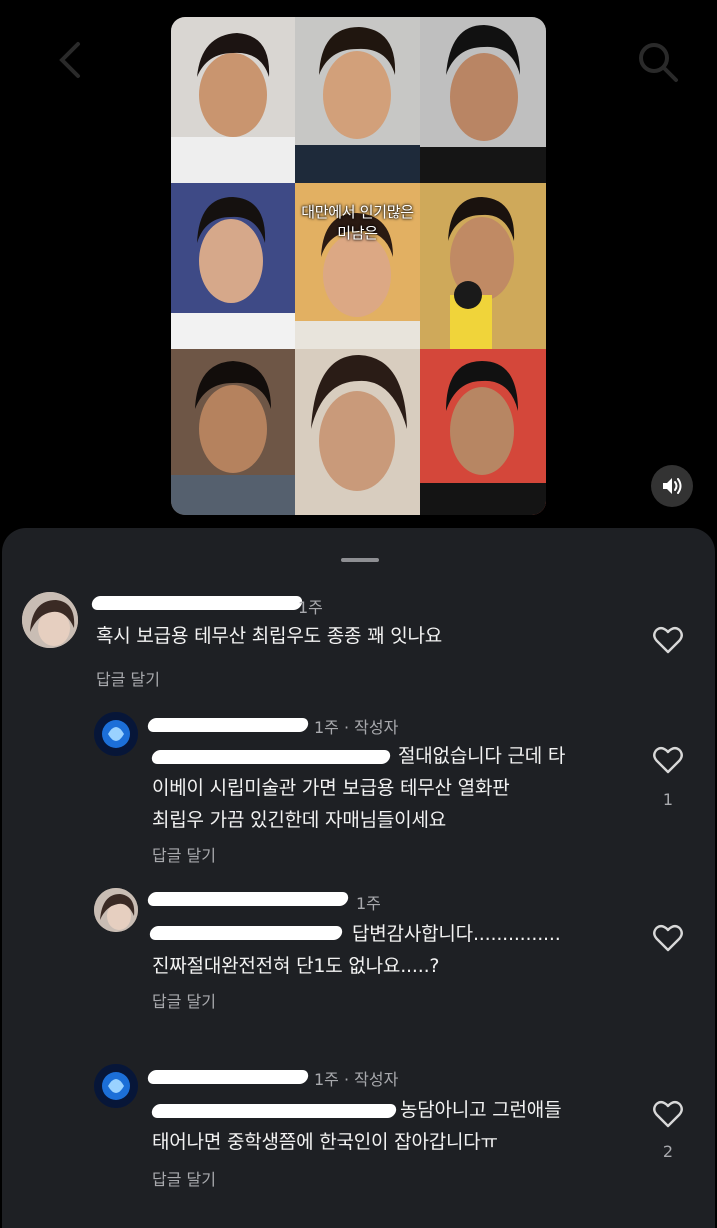  Describe the element at coordinates (325, 1142) in the screenshot. I see `comment-text: 태어나면 중학생쯤에 한국인이 잡아갑니다ㅠ` at that location.